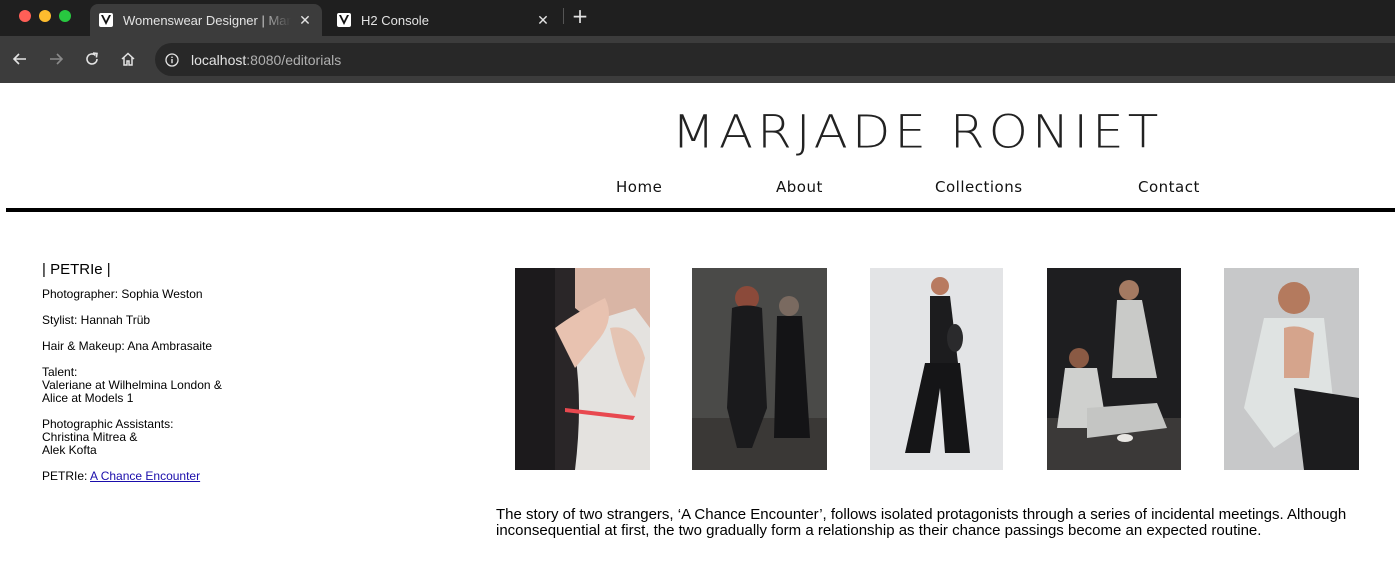 This screenshot has height=571, width=1395. I want to click on nav-link-collections: Collections, so click(979, 187).